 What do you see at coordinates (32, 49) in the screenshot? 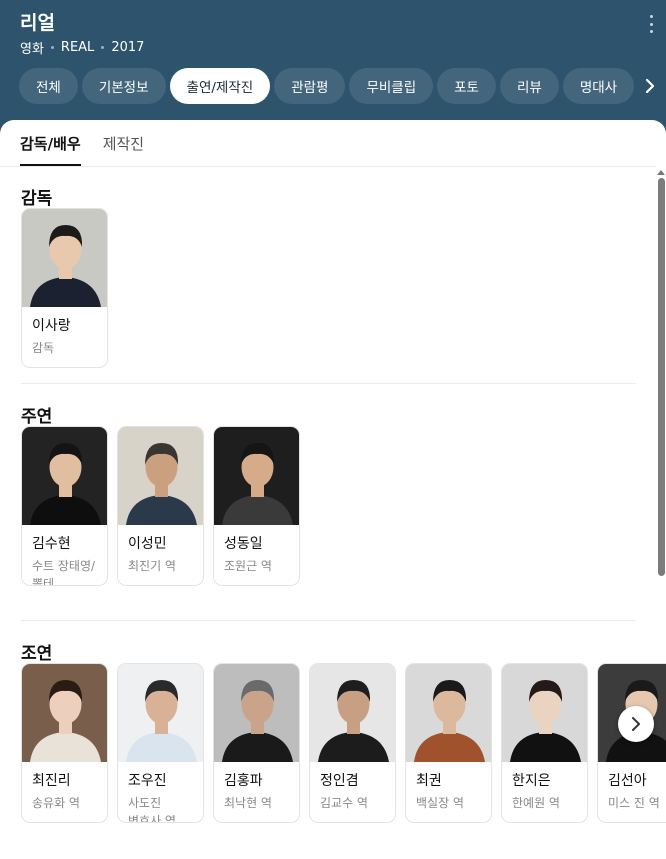
I see `movie-genre: 영화` at bounding box center [32, 49].